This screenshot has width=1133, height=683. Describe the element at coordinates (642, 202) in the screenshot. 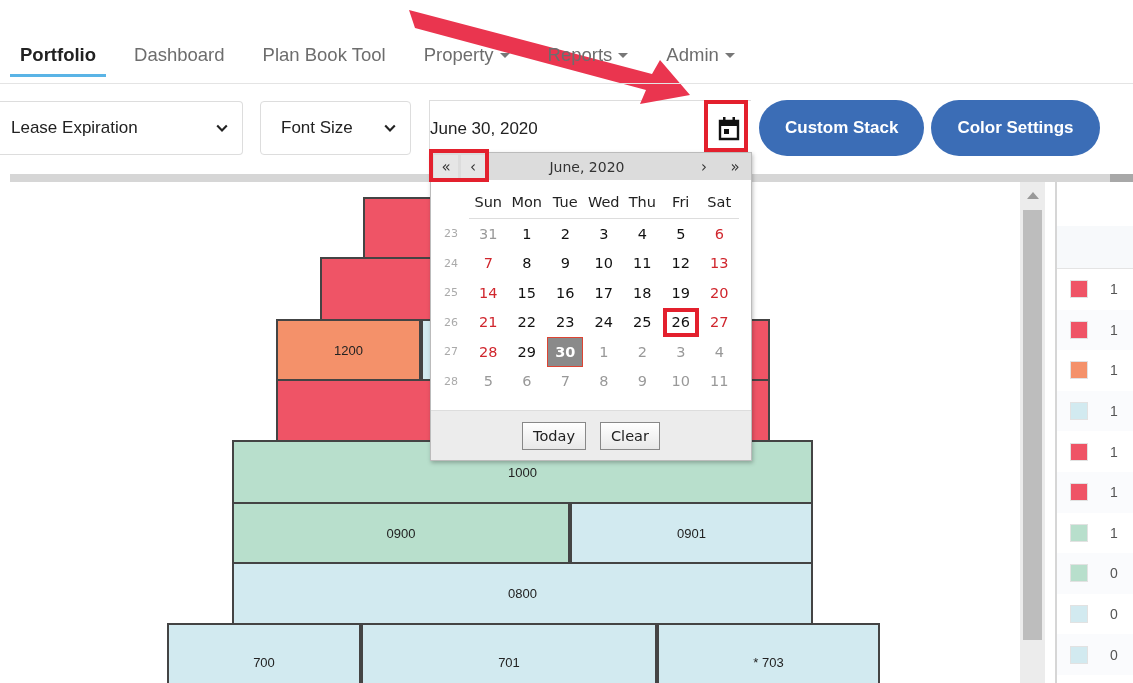

I see `weekday-header: Thu` at that location.